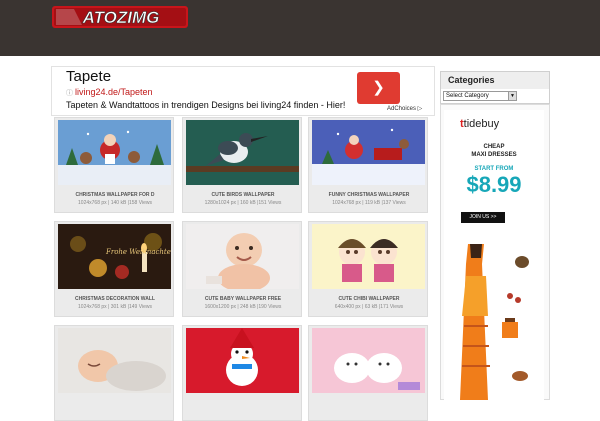  Describe the element at coordinates (494, 147) in the screenshot. I see `banner-line-cheap: CHEAP` at that location.